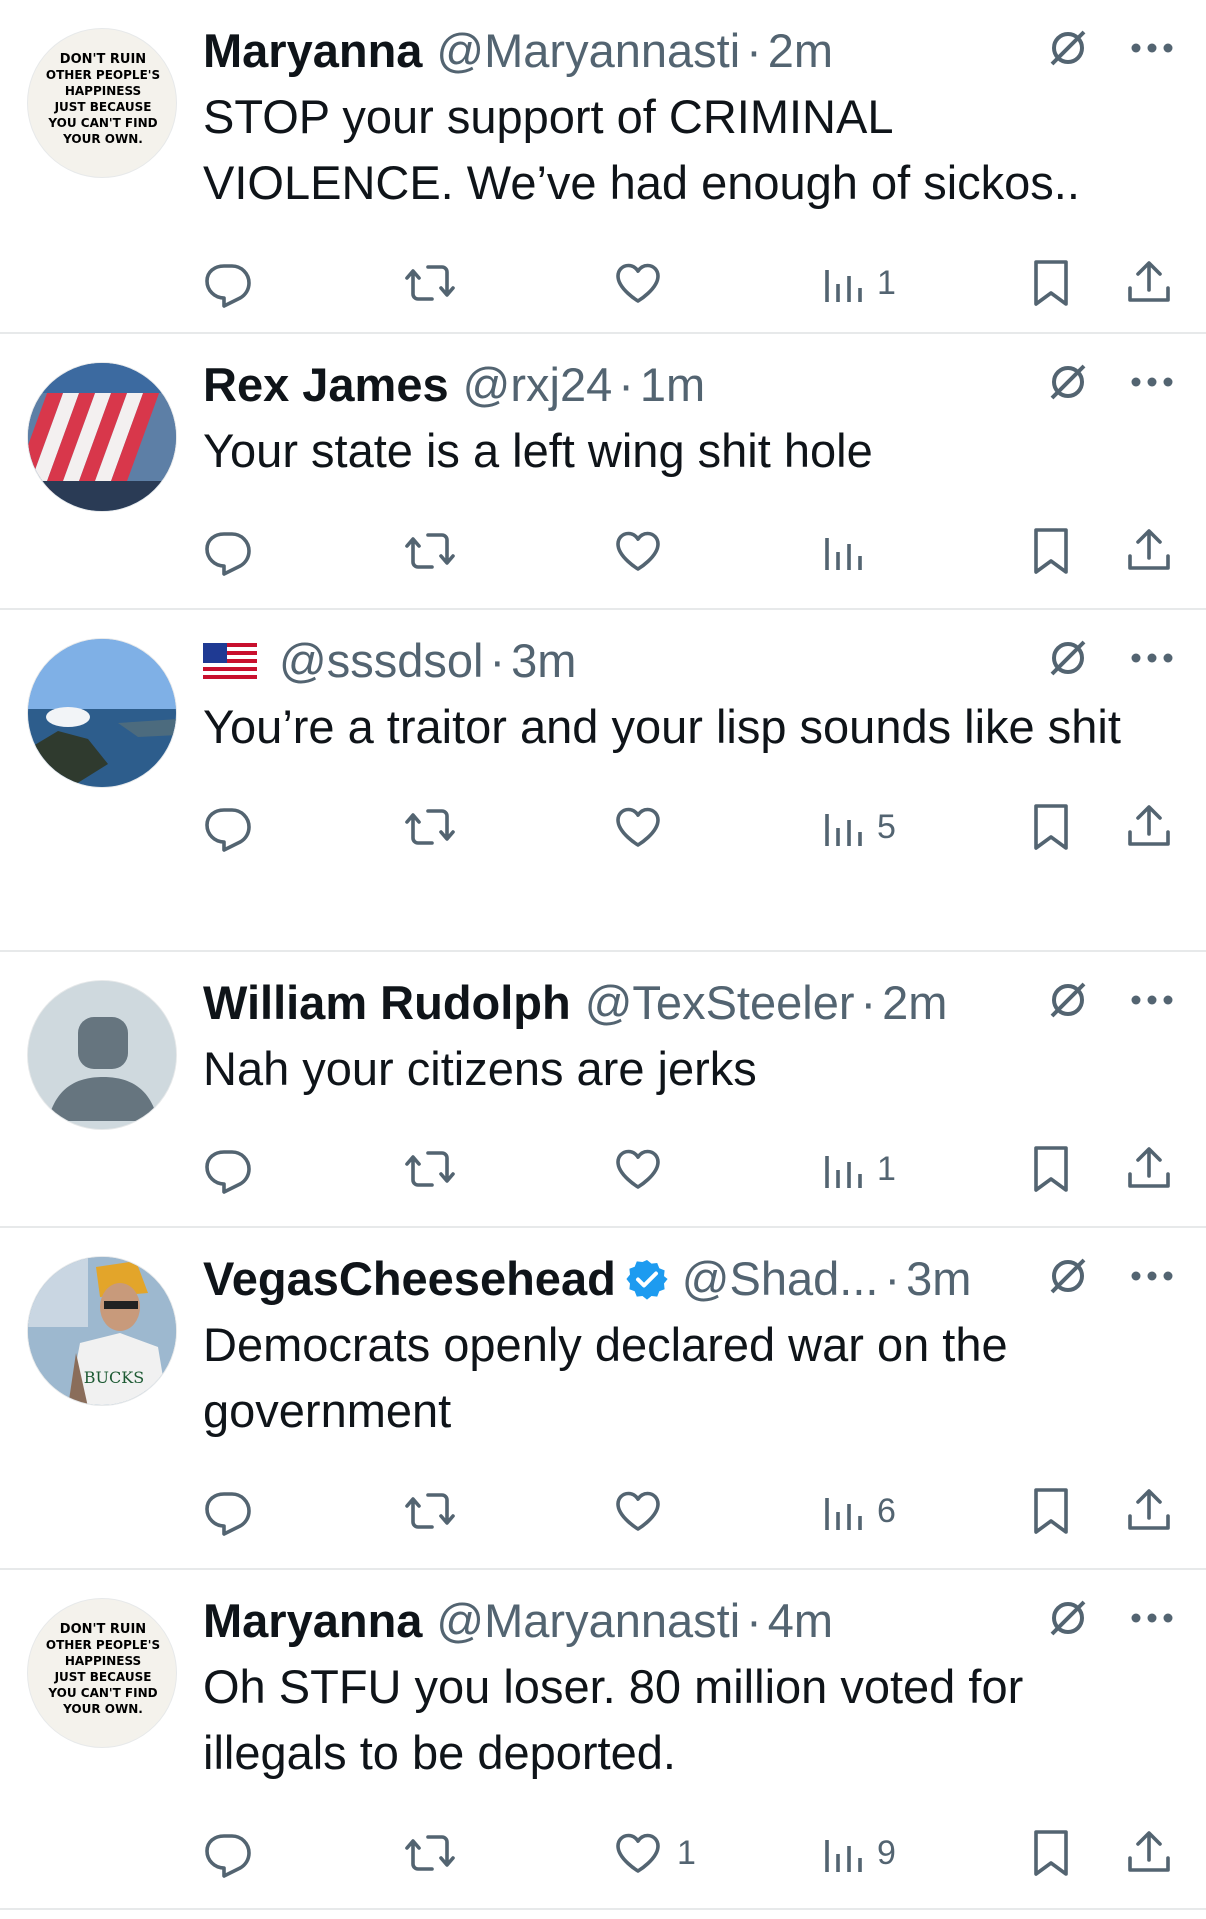  I want to click on views-button: 9, so click(859, 1853).